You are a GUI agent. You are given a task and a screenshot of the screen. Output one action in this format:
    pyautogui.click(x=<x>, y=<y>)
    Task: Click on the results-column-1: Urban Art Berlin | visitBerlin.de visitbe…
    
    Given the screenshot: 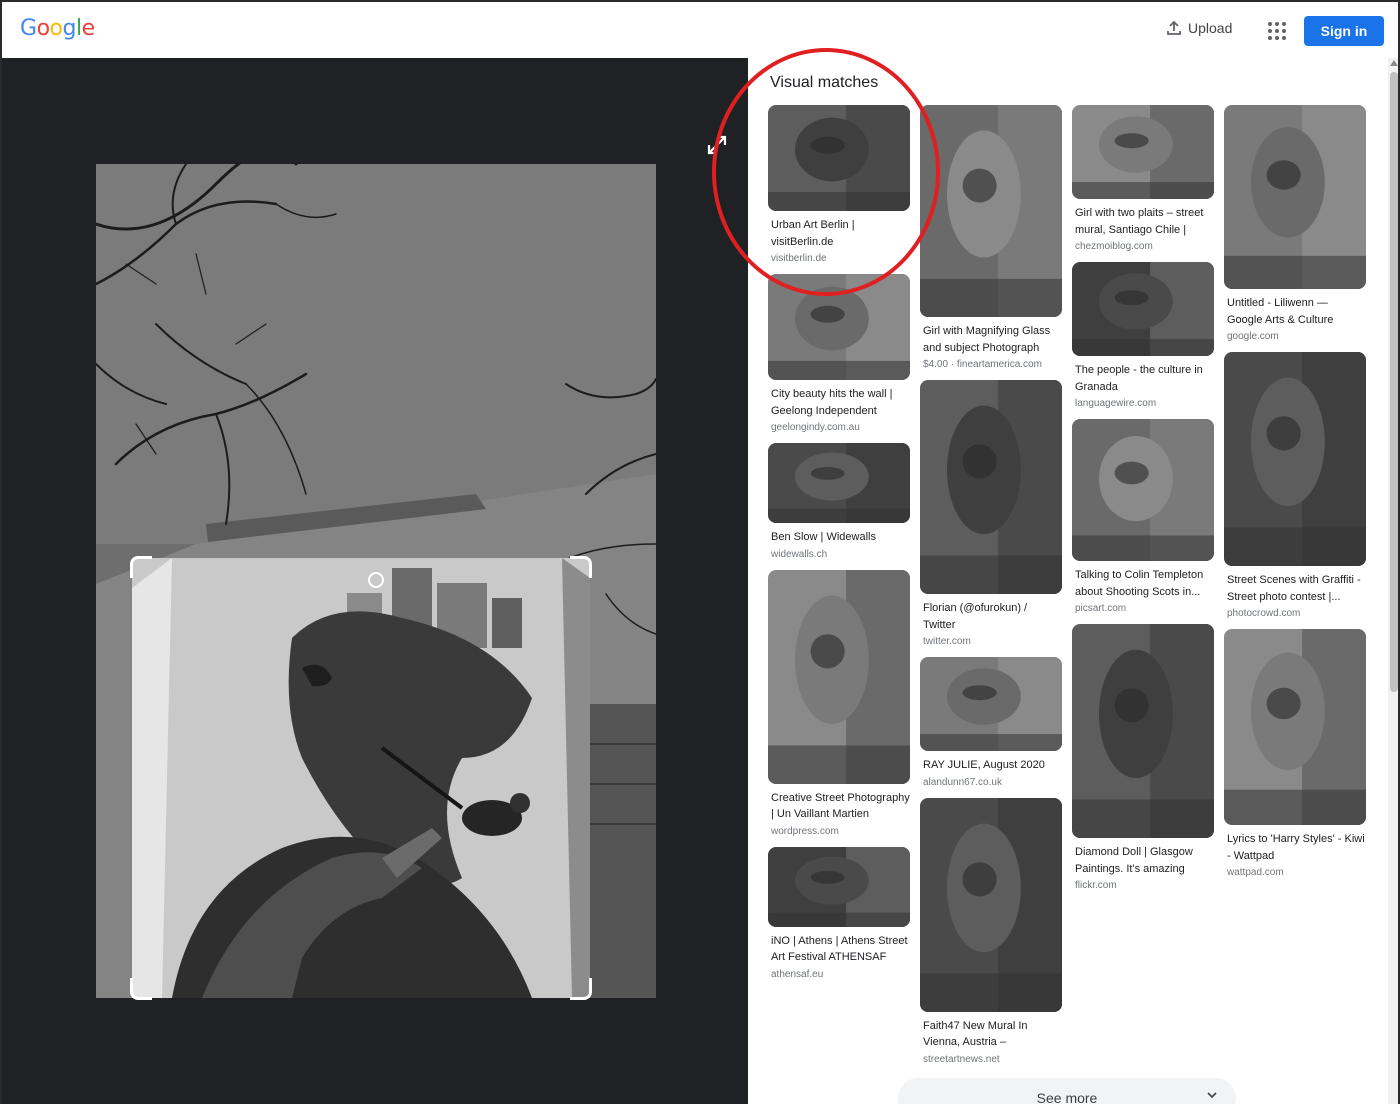 What is the action you would take?
    pyautogui.click(x=839, y=547)
    